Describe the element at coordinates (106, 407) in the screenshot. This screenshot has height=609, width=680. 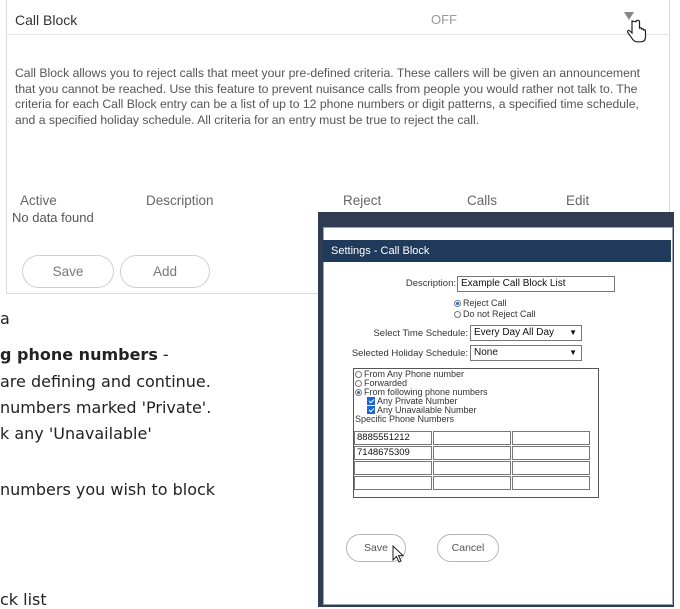
I see `doc-line-4: numbers marked 'Private'.` at that location.